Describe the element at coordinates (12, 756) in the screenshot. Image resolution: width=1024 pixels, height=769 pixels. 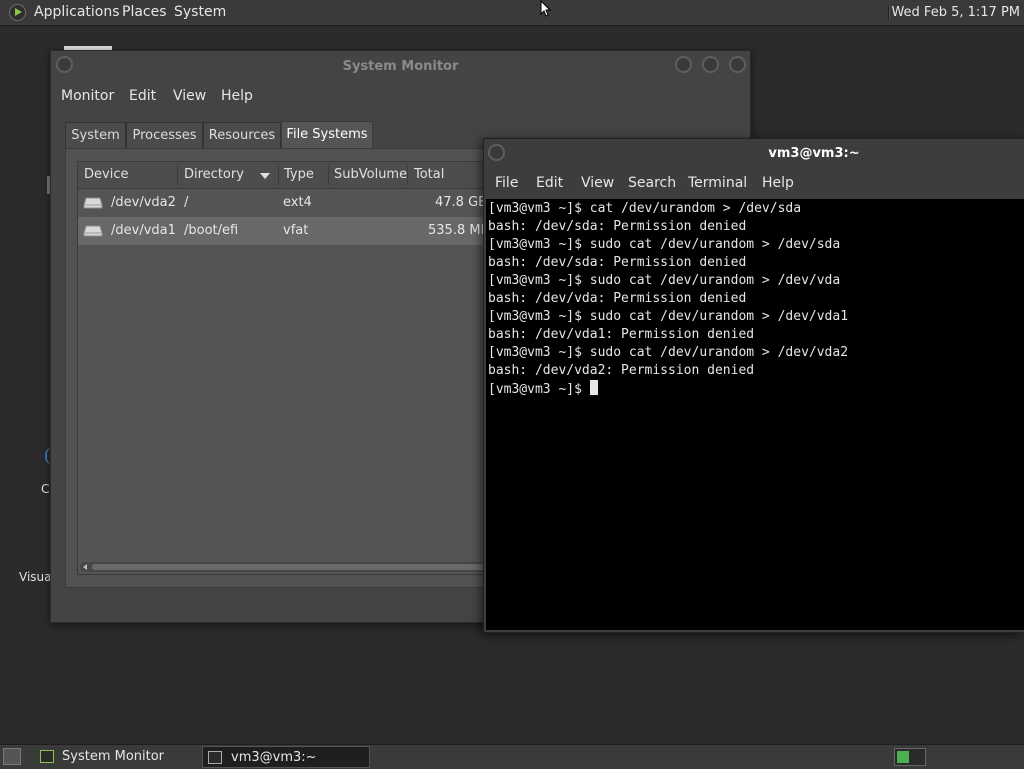
I see `show-desktop-icon` at that location.